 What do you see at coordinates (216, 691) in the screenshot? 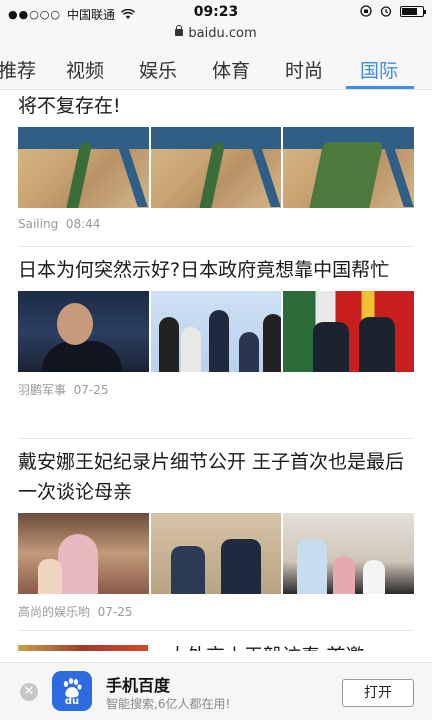
I see `app-download-banner: ✕ du 手机百度 智能搜索,6亿人都在用! 打开` at bounding box center [216, 691].